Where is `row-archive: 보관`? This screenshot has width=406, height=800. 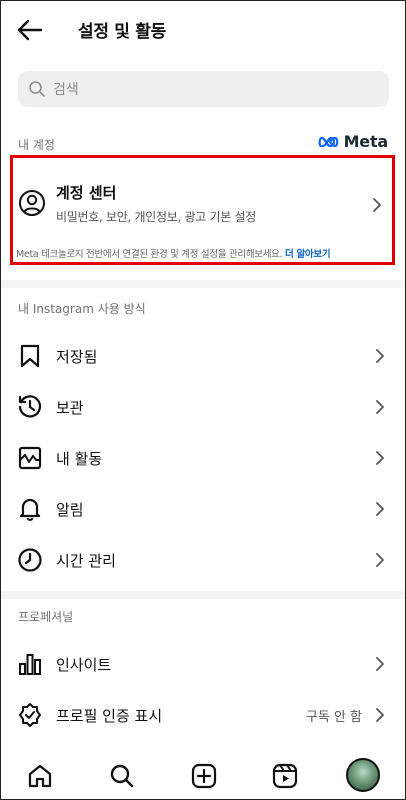
row-archive: 보관 is located at coordinates (203, 407).